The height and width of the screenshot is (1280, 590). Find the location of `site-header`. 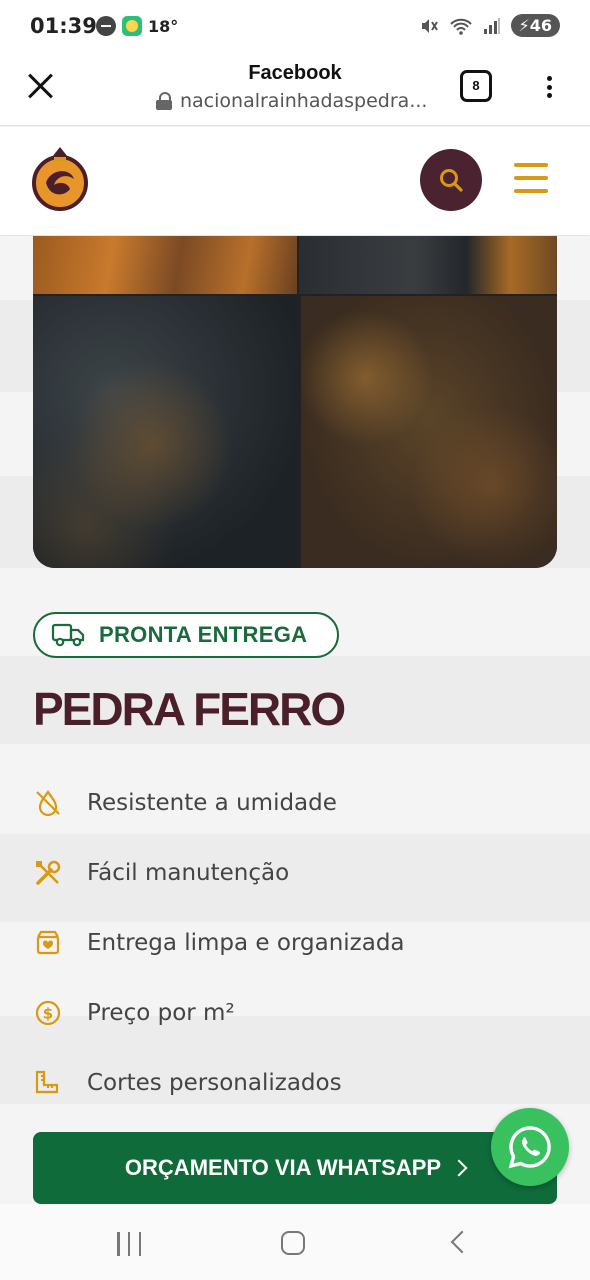

site-header is located at coordinates (295, 181).